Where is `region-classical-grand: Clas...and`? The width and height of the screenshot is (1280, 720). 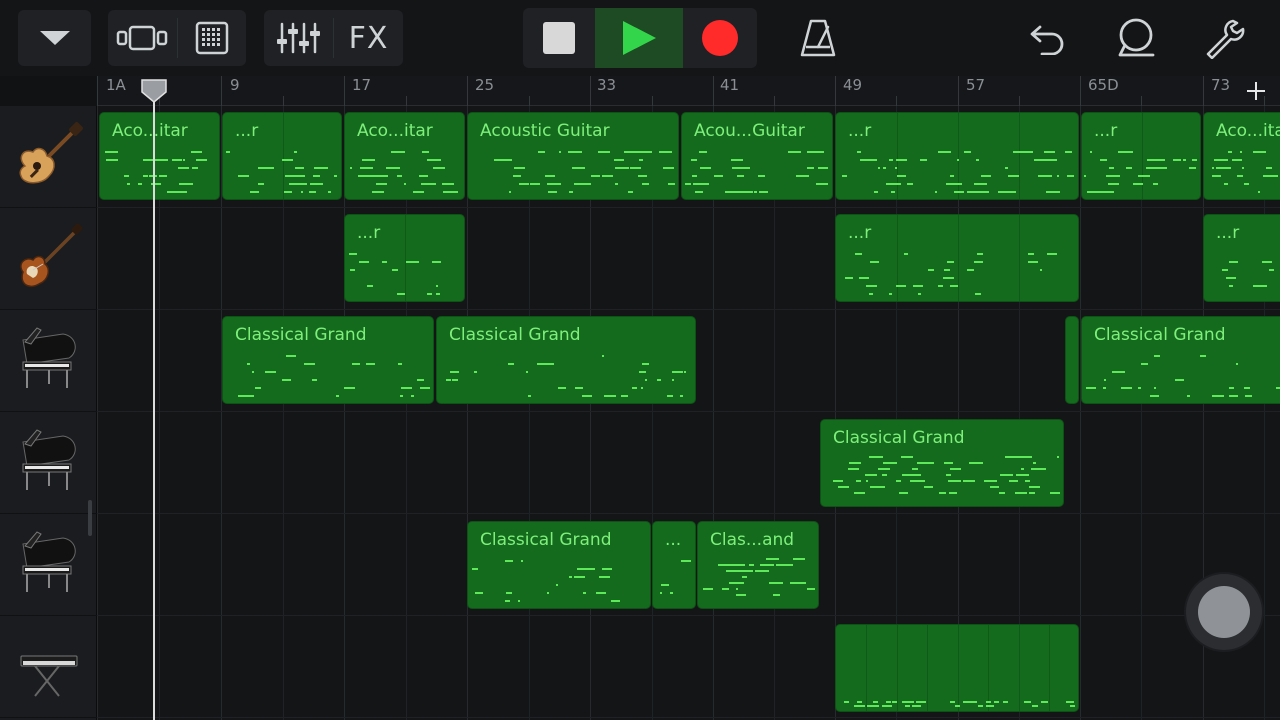 region-classical-grand: Clas...and is located at coordinates (758, 565).